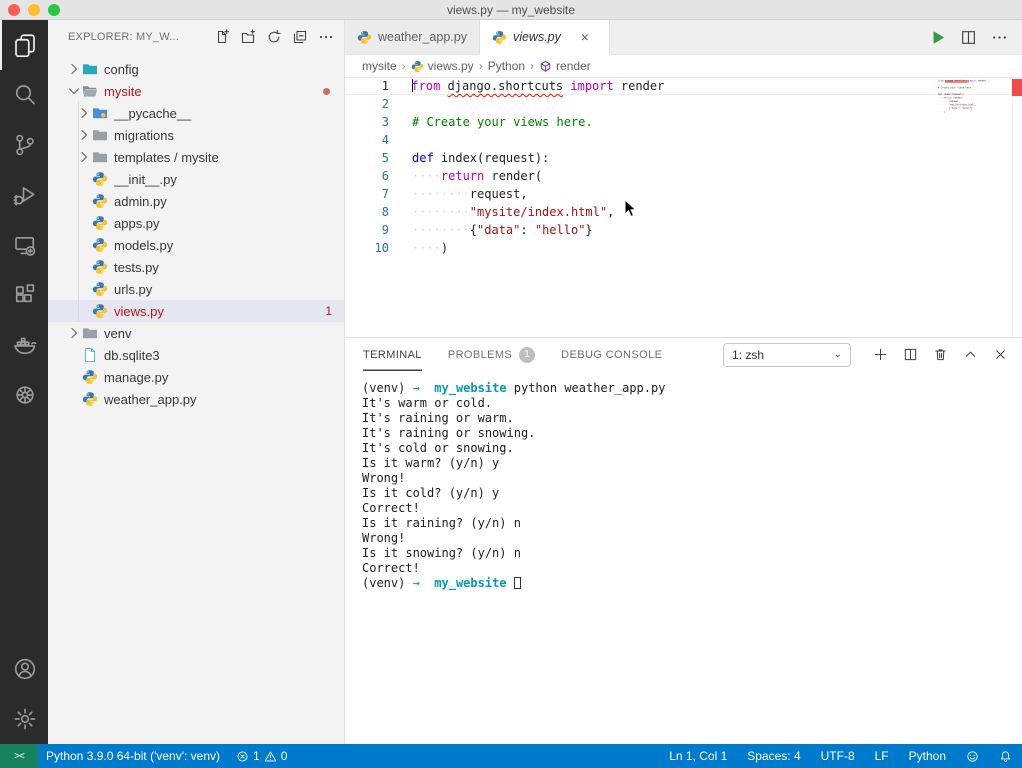 The width and height of the screenshot is (1022, 768). Describe the element at coordinates (412, 37) in the screenshot. I see `tab-weather_app-py: weather_app.py` at that location.